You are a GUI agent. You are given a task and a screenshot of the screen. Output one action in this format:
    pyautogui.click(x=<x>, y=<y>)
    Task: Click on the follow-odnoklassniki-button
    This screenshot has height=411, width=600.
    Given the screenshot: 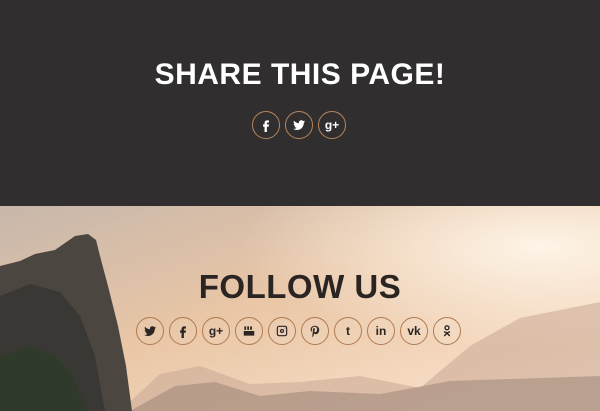 What is the action you would take?
    pyautogui.click(x=447, y=331)
    